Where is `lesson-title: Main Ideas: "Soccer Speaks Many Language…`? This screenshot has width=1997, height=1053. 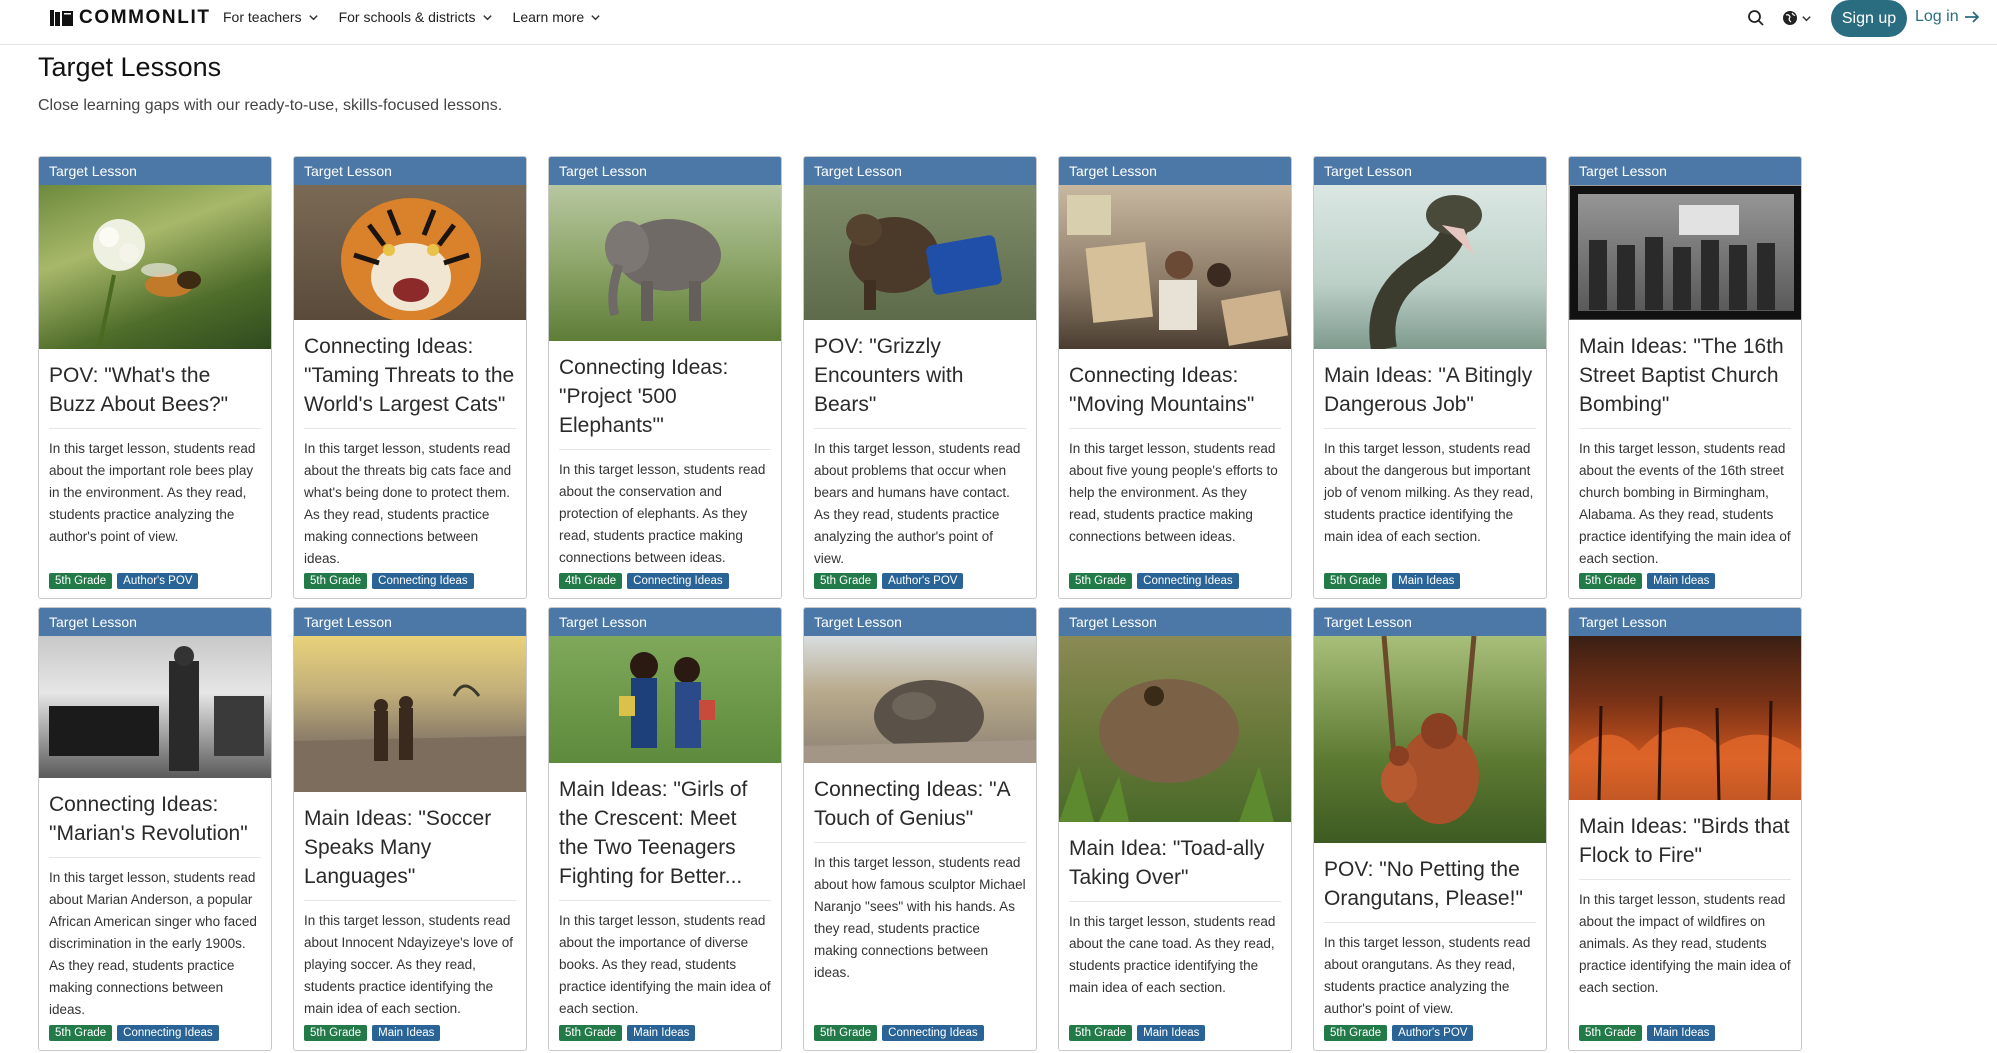
lesson-title: Main Ideas: "Soccer Speaks Many Language… is located at coordinates (410, 847).